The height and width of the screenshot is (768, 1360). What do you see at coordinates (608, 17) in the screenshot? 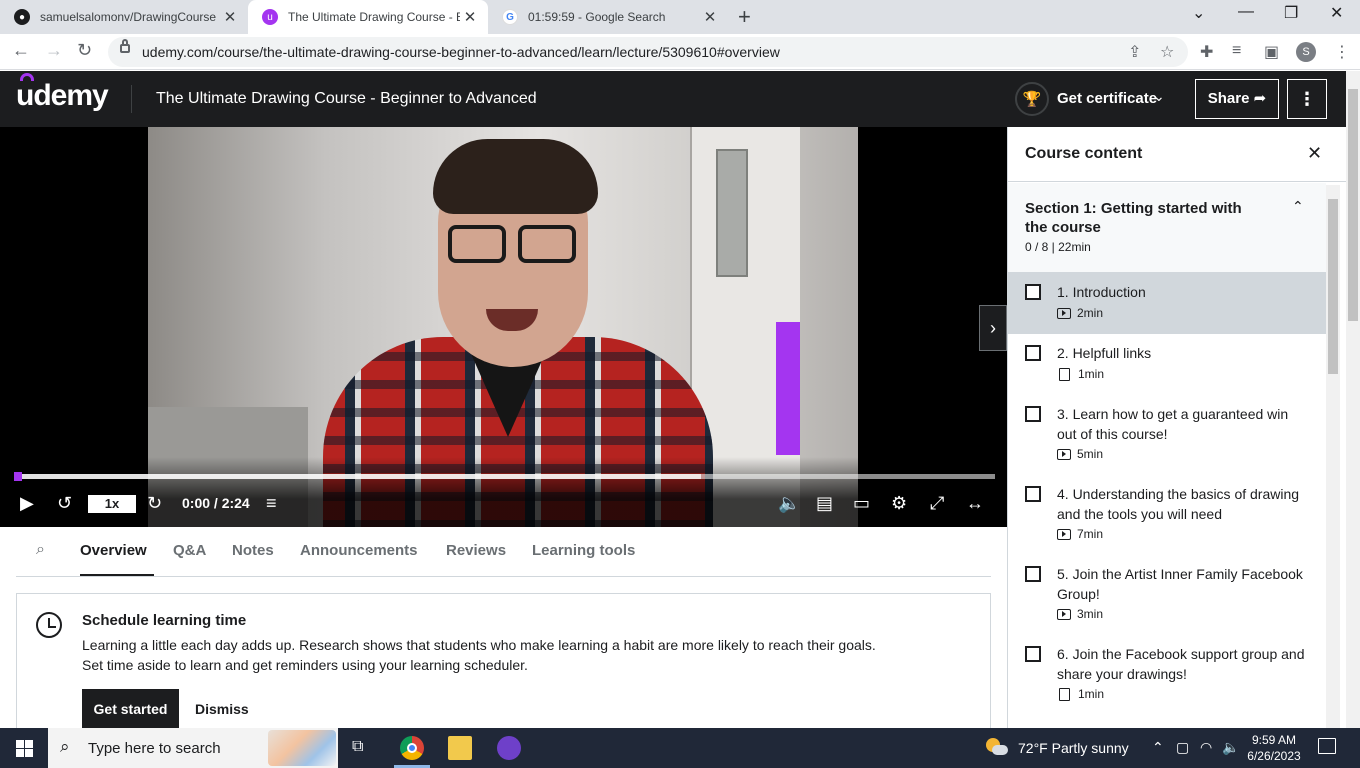
I see `browser-tab-google: G 01:59:59 - Google Search ✕` at bounding box center [608, 17].